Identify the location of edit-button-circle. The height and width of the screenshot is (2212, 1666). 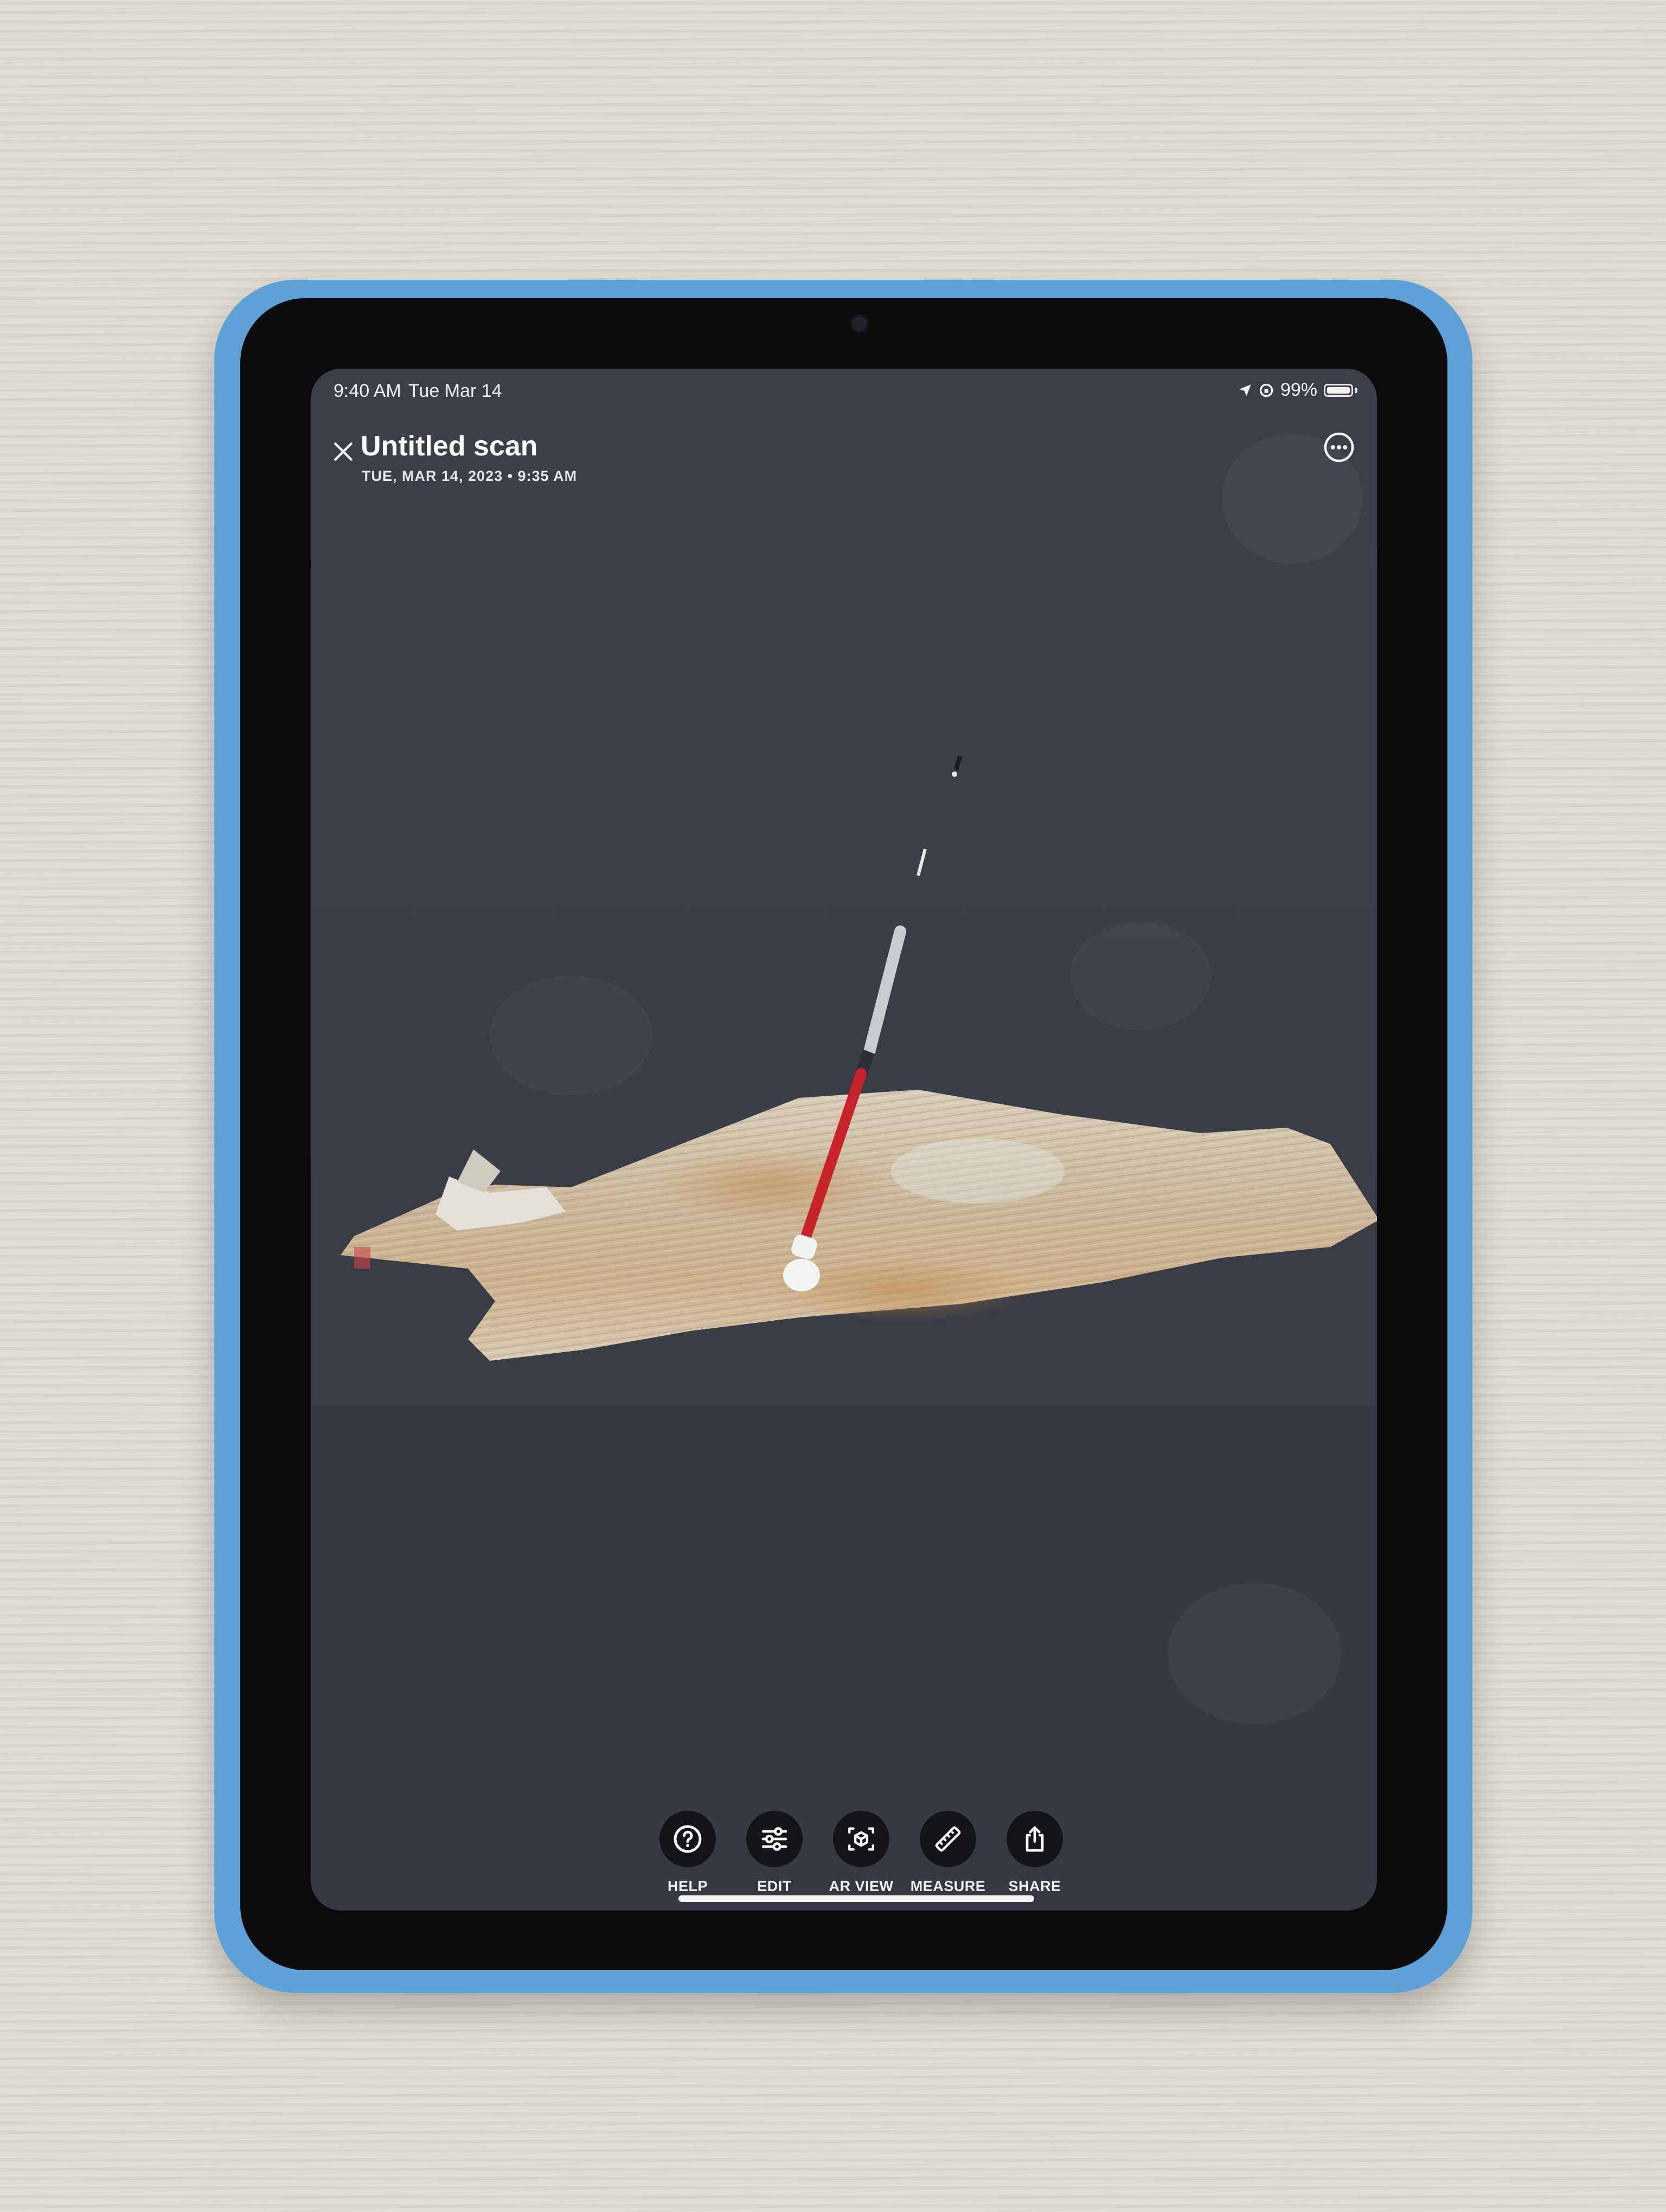
(775, 1839).